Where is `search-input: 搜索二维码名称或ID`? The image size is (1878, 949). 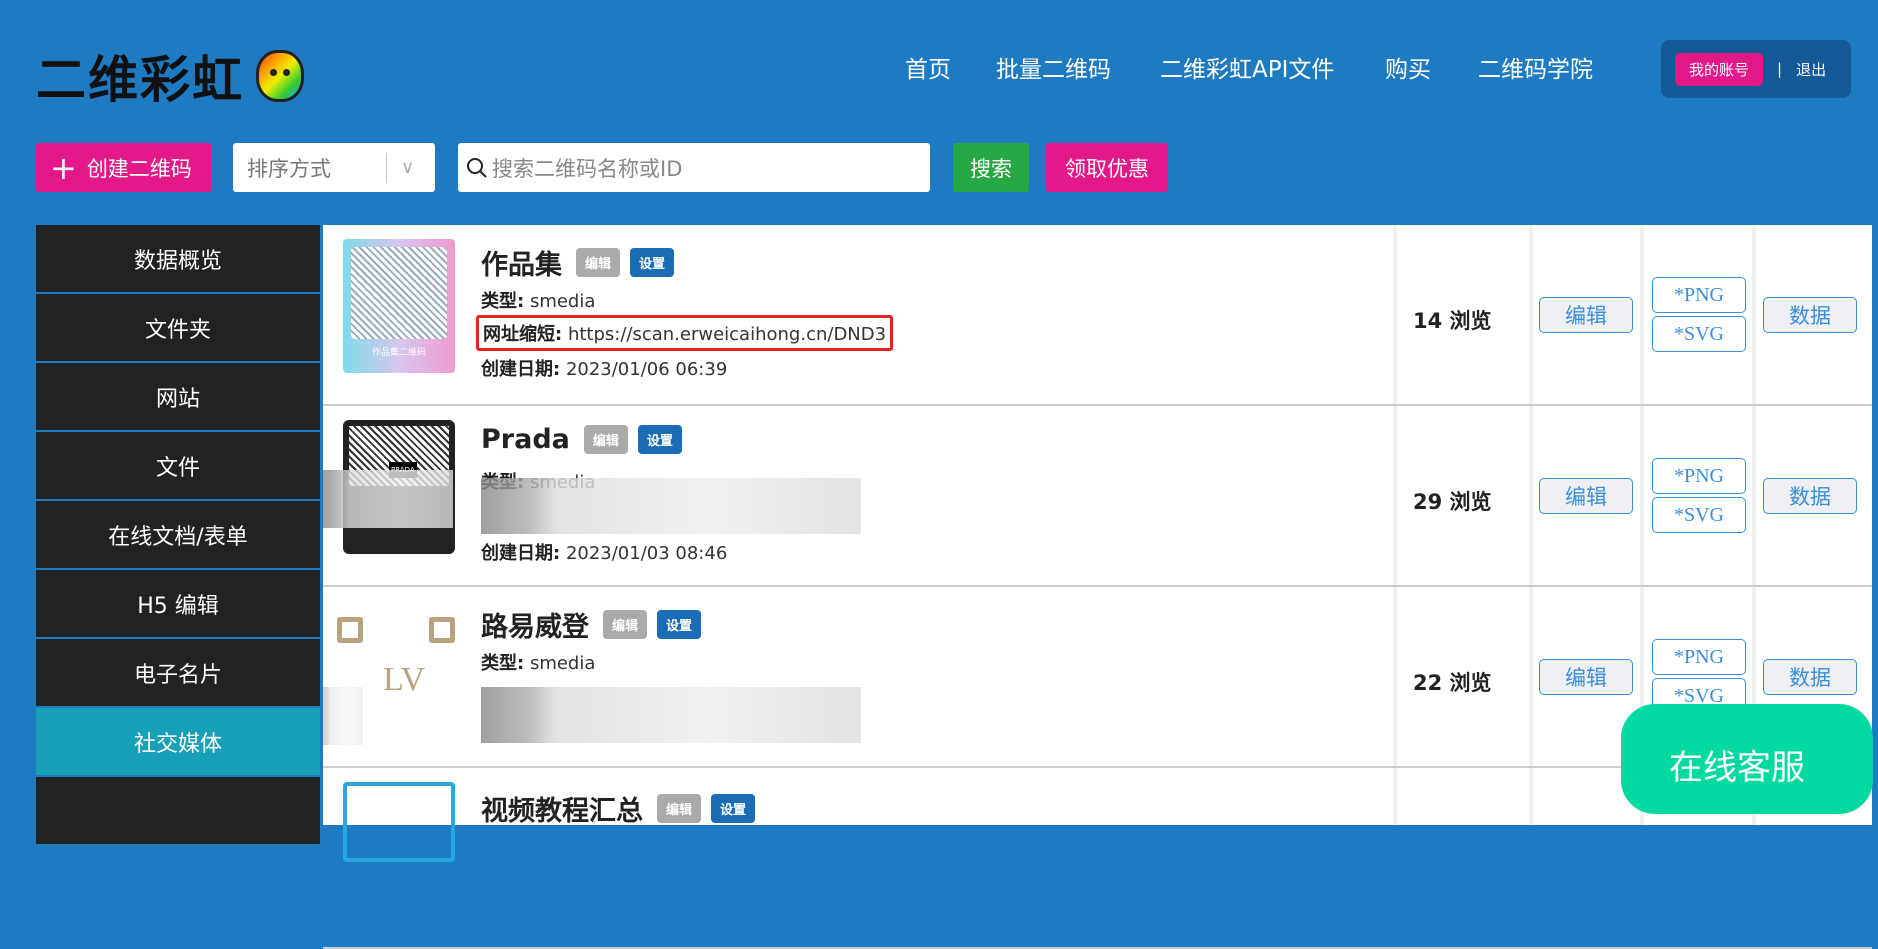
search-input: 搜索二维码名称或ID is located at coordinates (694, 167).